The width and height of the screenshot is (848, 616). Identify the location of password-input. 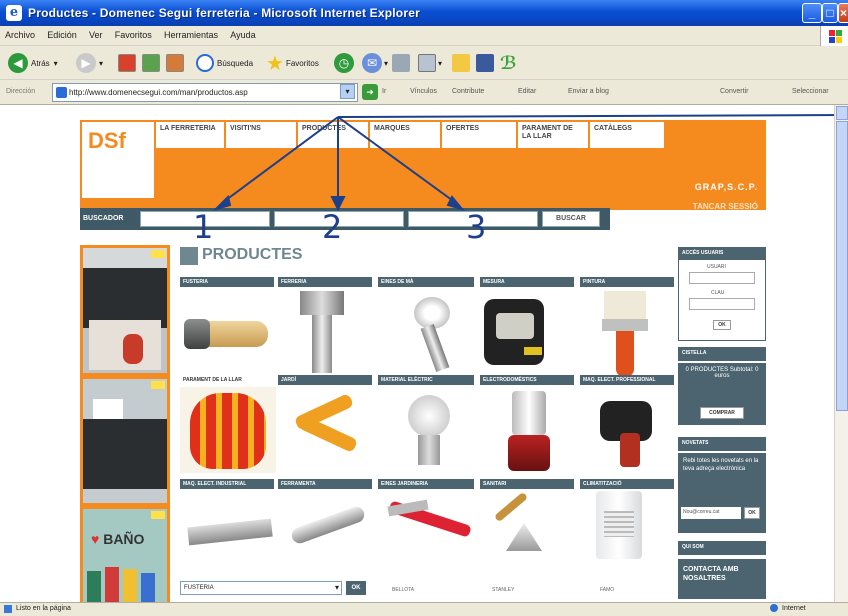
(722, 304).